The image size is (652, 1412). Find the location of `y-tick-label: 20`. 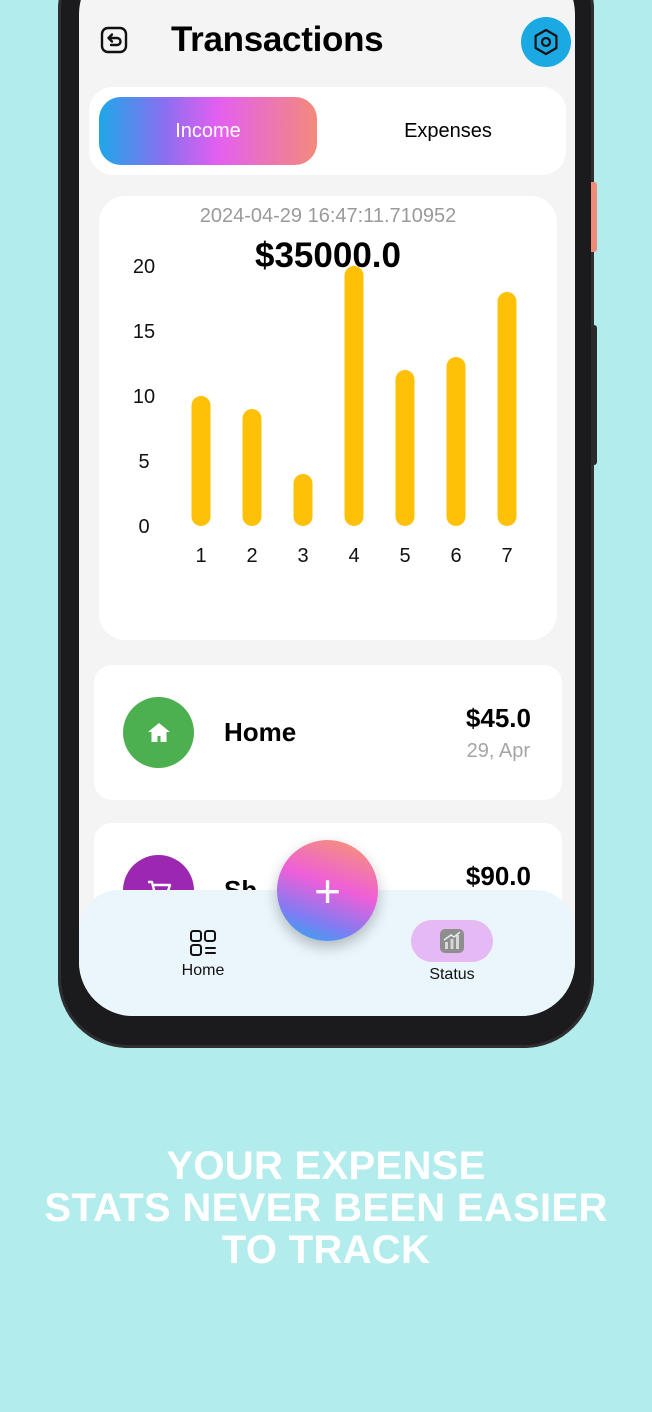

y-tick-label: 20 is located at coordinates (144, 267).